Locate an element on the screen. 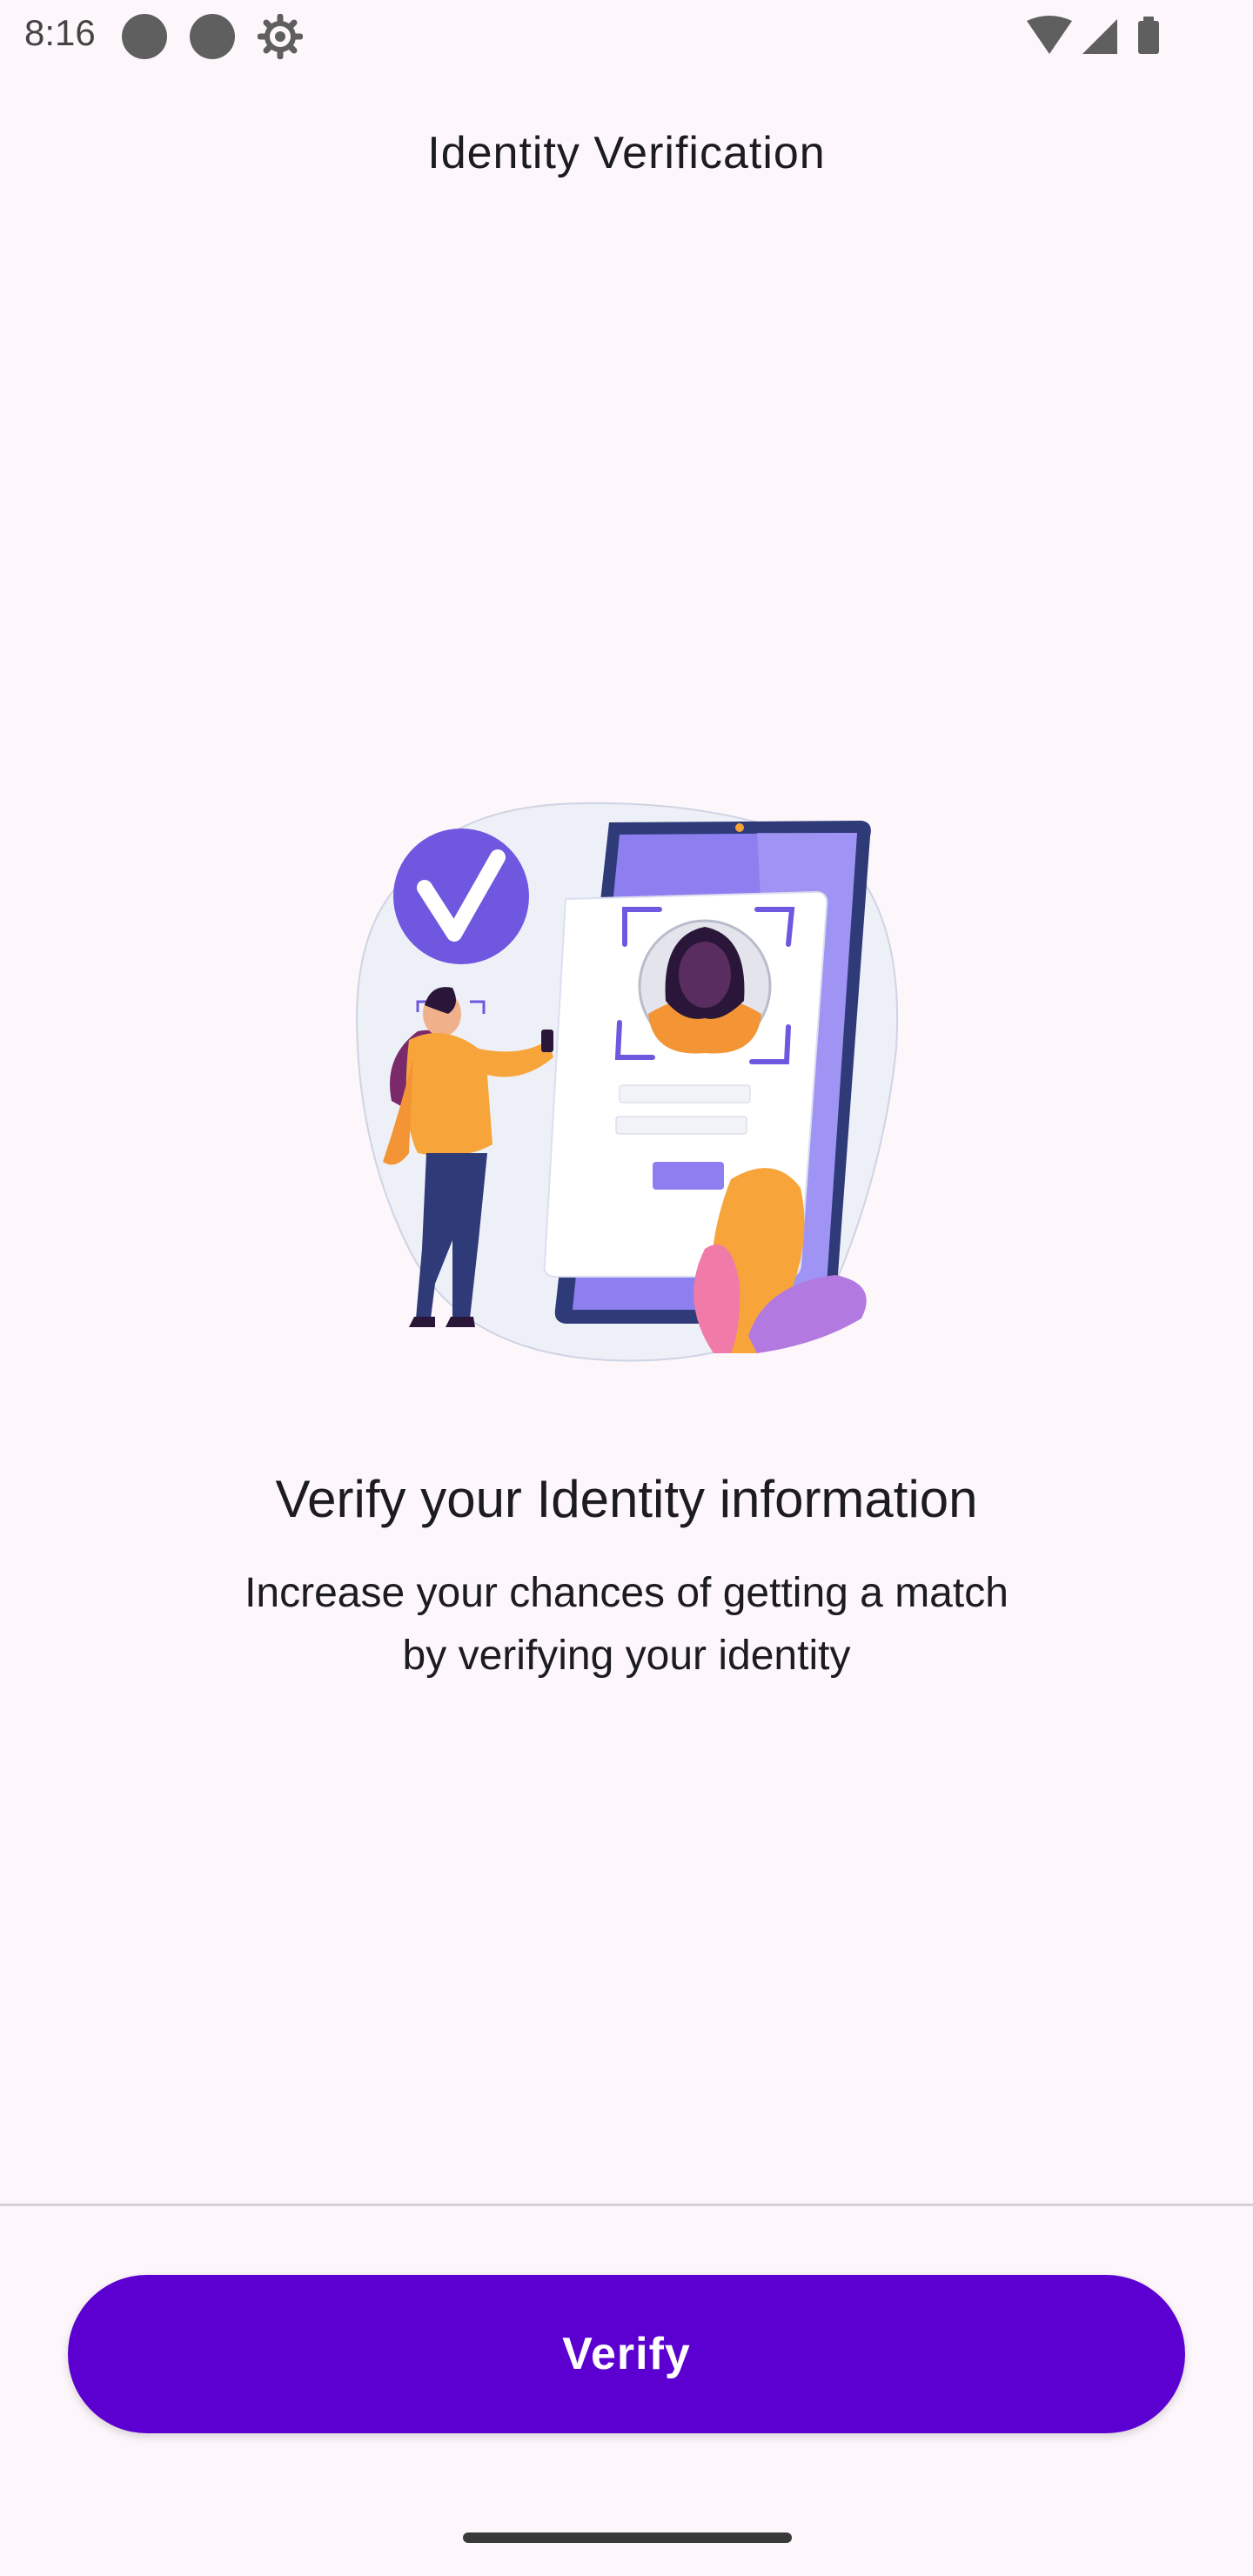  system-status-icons is located at coordinates (1093, 35).